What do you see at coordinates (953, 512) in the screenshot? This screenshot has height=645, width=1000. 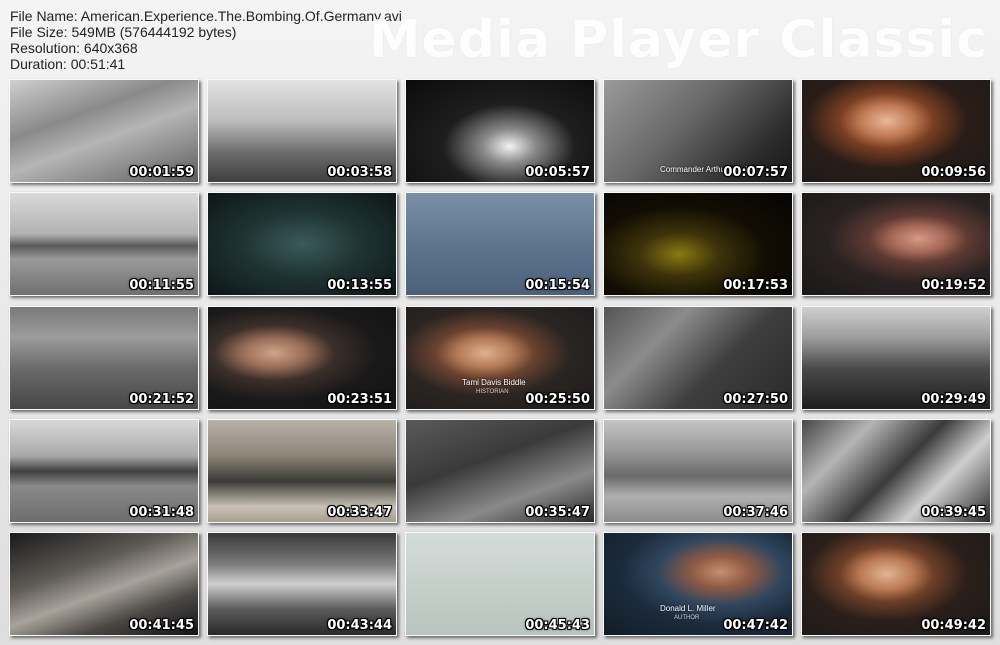 I see `timestamp-label: 00:39:45` at bounding box center [953, 512].